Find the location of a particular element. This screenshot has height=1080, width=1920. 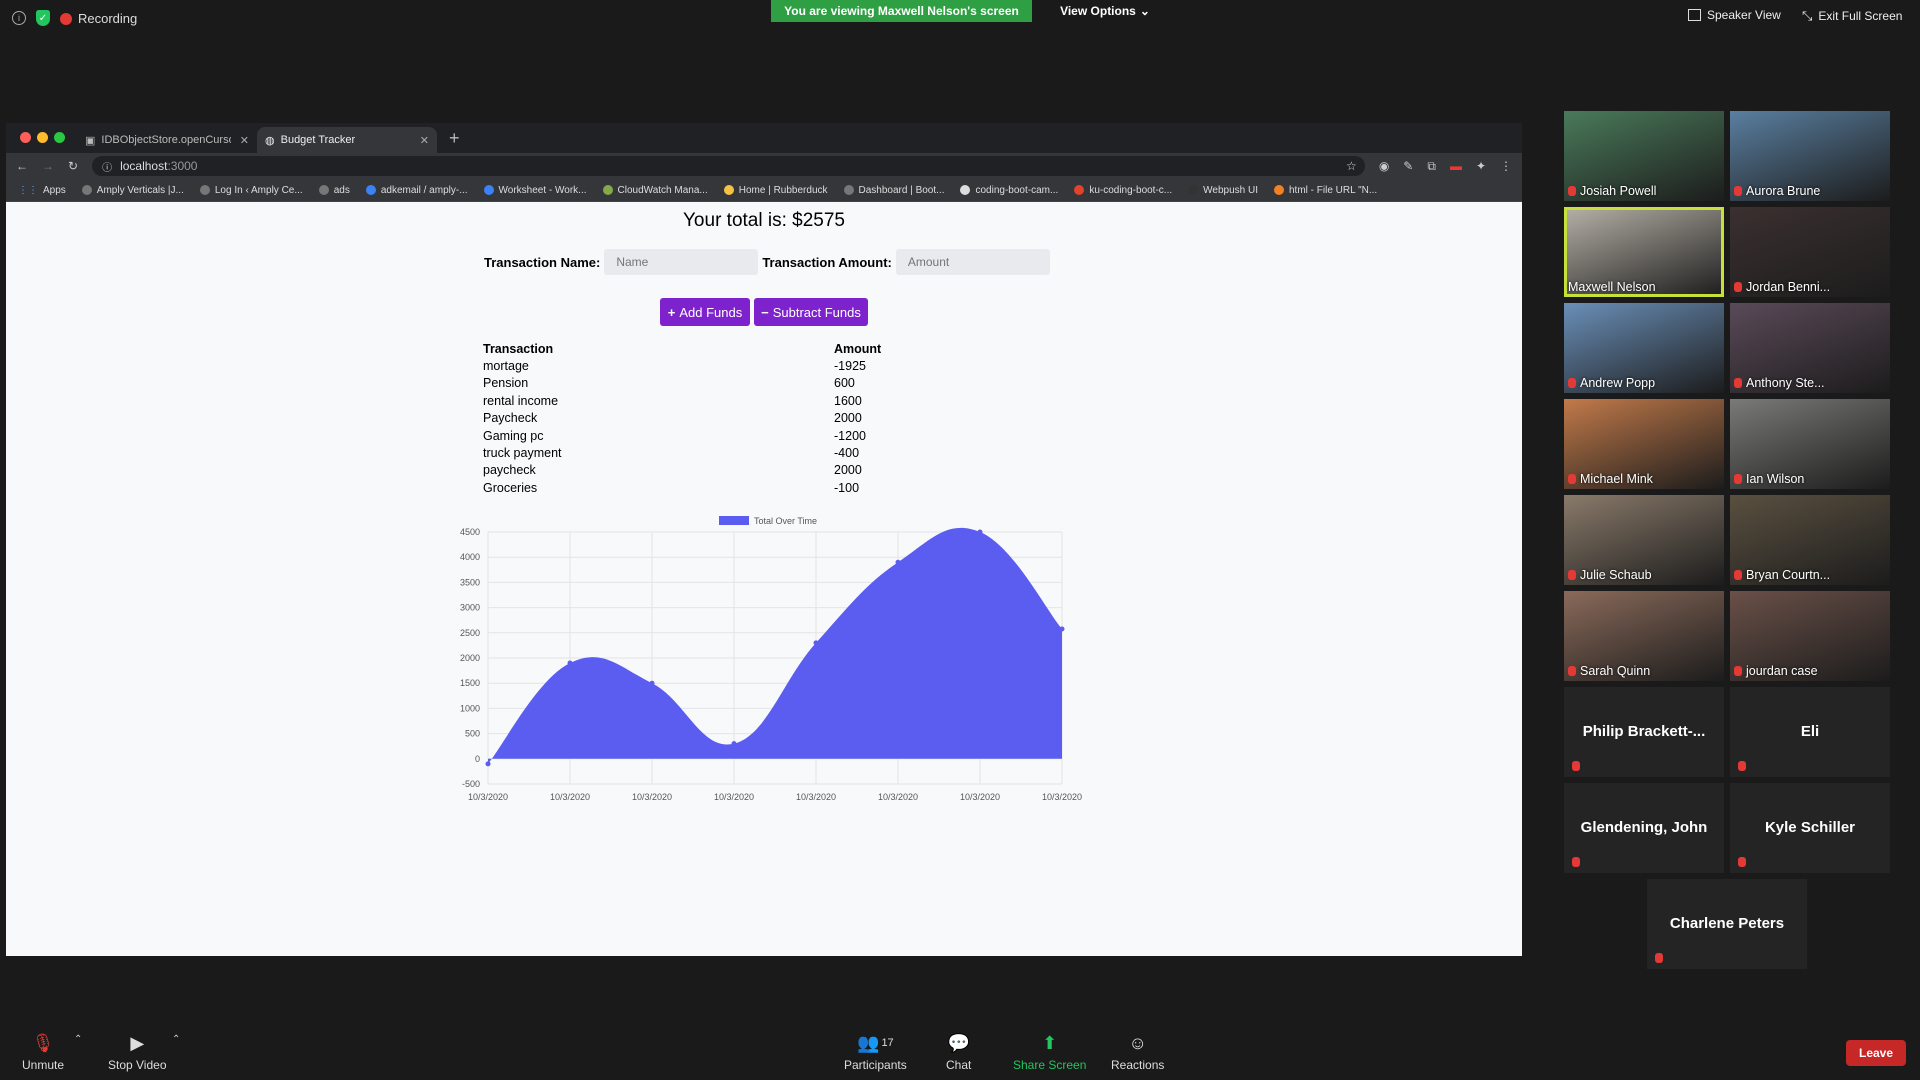

participant-audio-tile: Kyle Schiller is located at coordinates (1810, 828).